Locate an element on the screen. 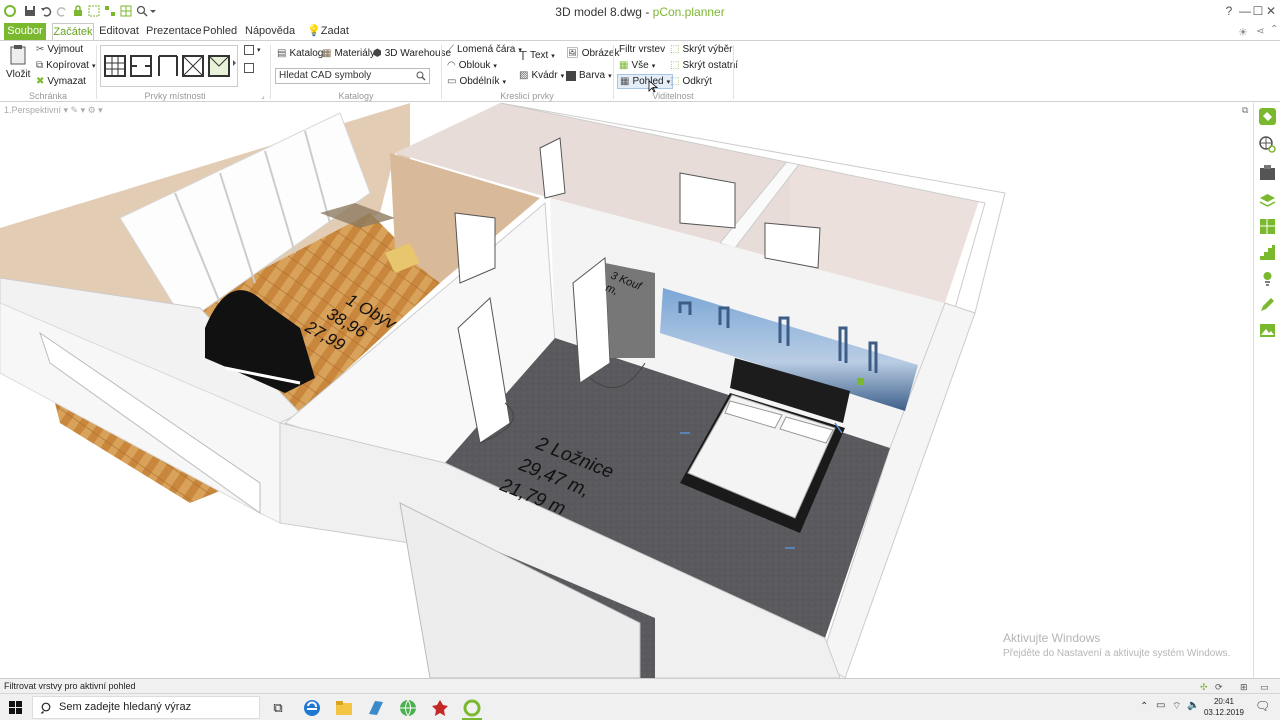  cad-symbol-search-input: Hledat CAD symboly is located at coordinates (352, 76).